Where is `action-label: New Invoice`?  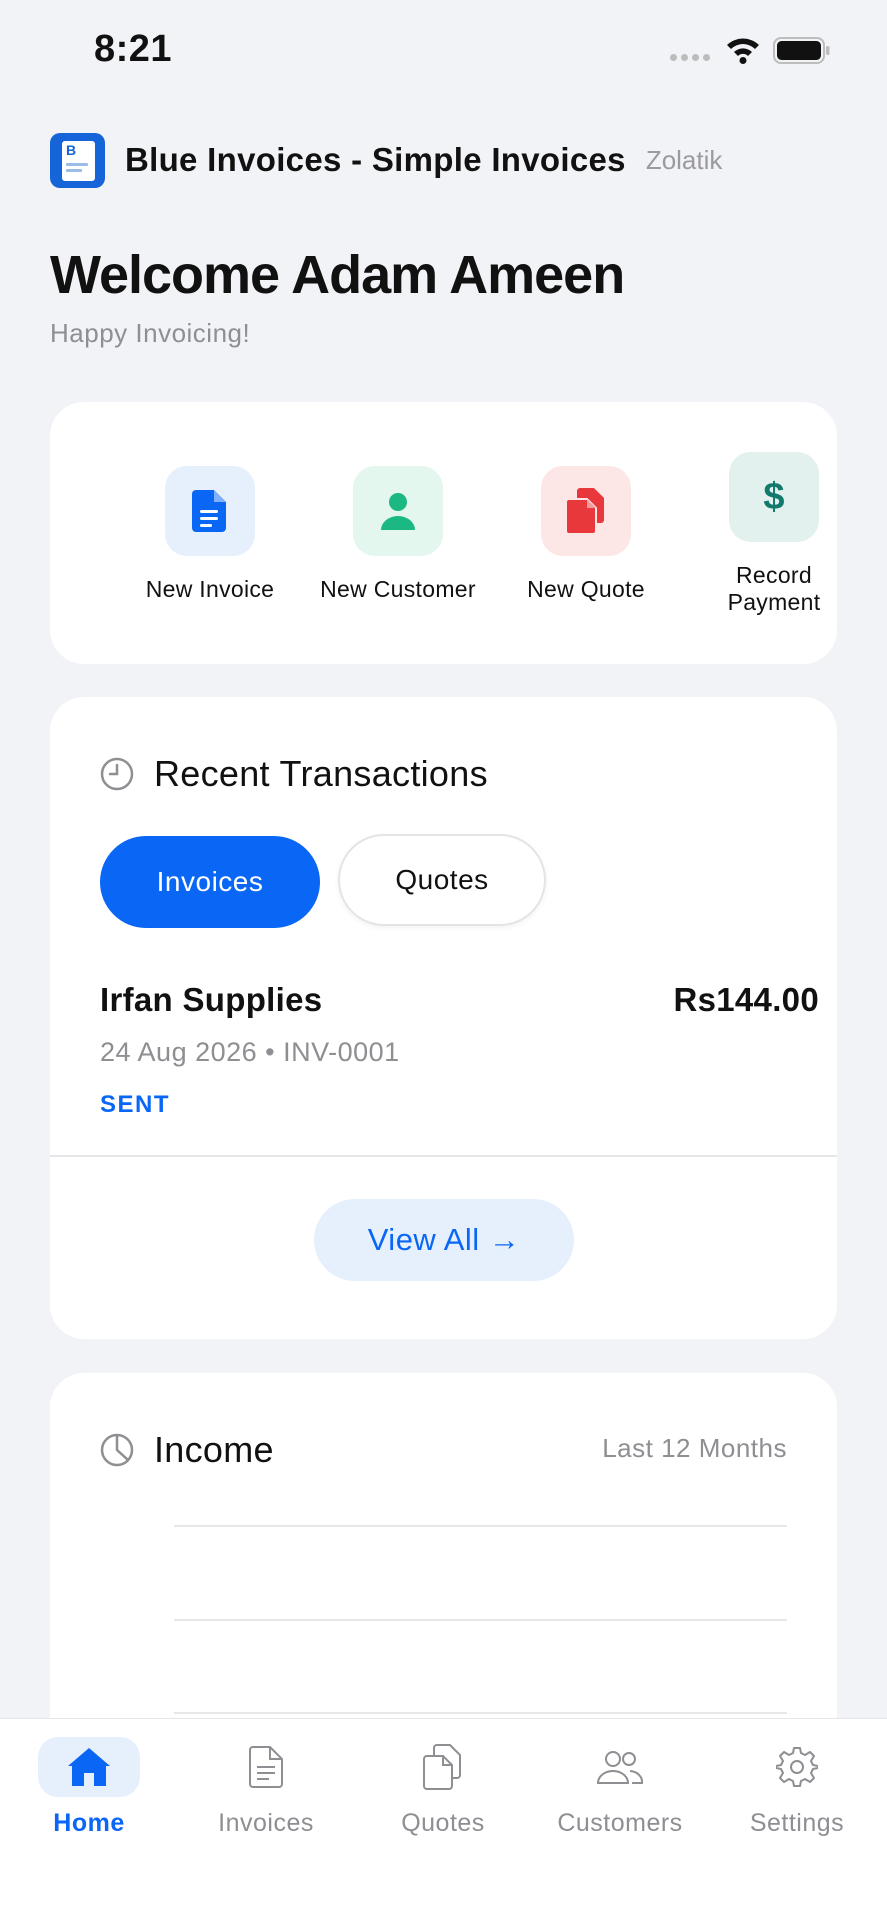
action-label: New Invoice is located at coordinates (210, 589).